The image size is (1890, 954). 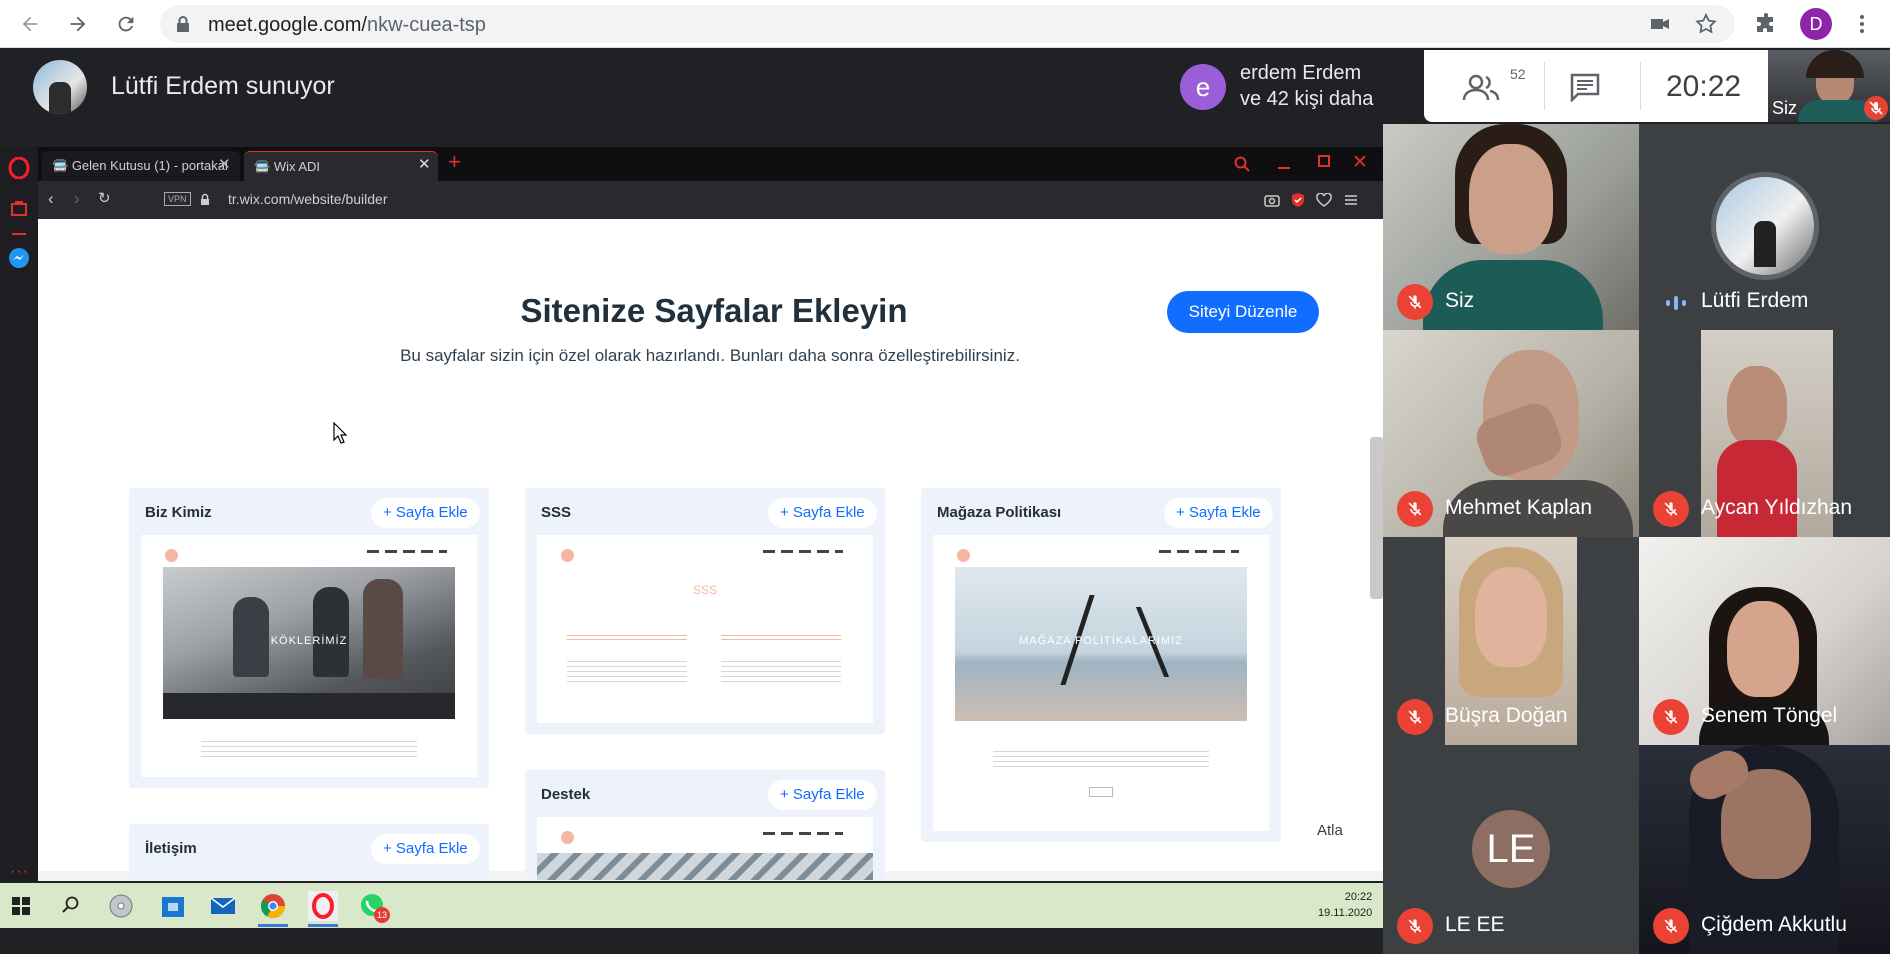 I want to click on windows-start-icon, so click(x=21, y=906).